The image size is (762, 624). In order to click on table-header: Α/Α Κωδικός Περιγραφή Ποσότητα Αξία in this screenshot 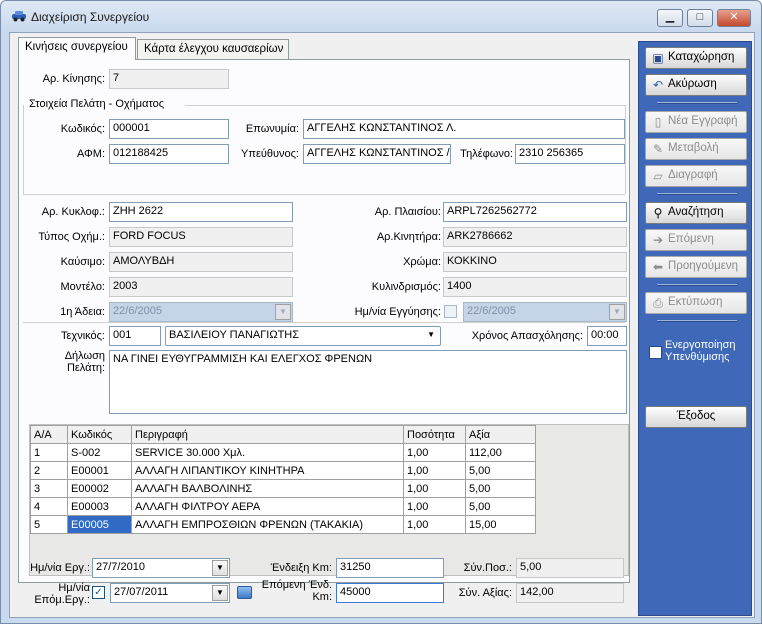, I will do `click(283, 434)`.